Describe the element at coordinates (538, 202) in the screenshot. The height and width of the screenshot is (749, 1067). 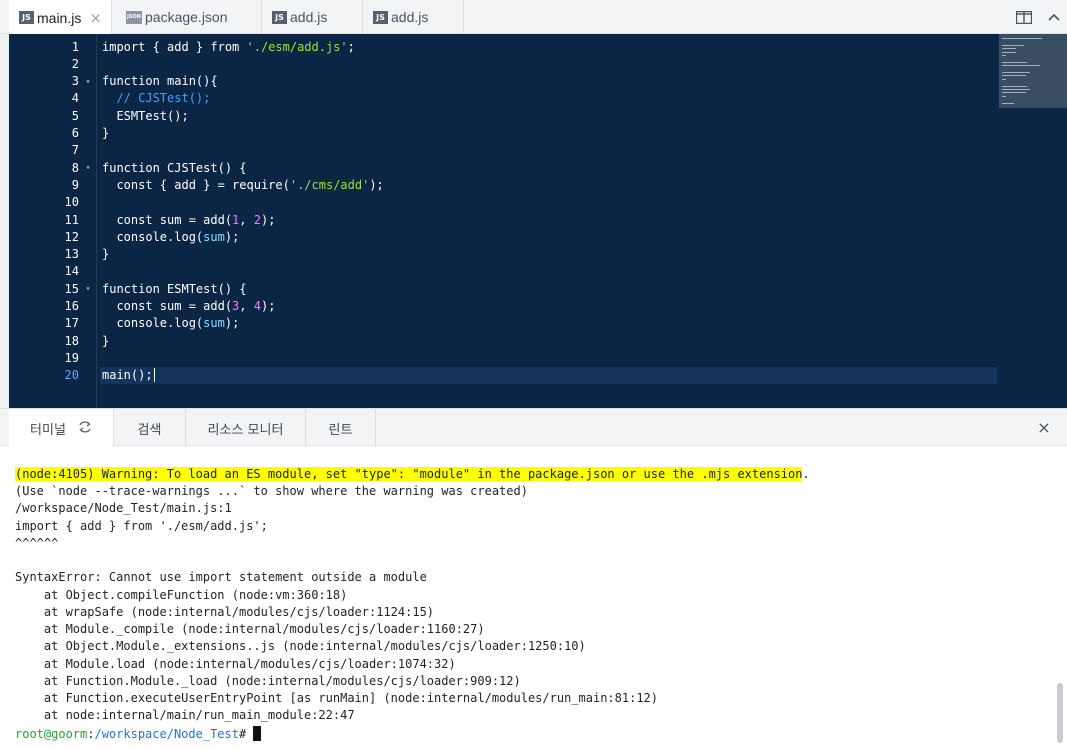
I see `code-line: 10` at that location.